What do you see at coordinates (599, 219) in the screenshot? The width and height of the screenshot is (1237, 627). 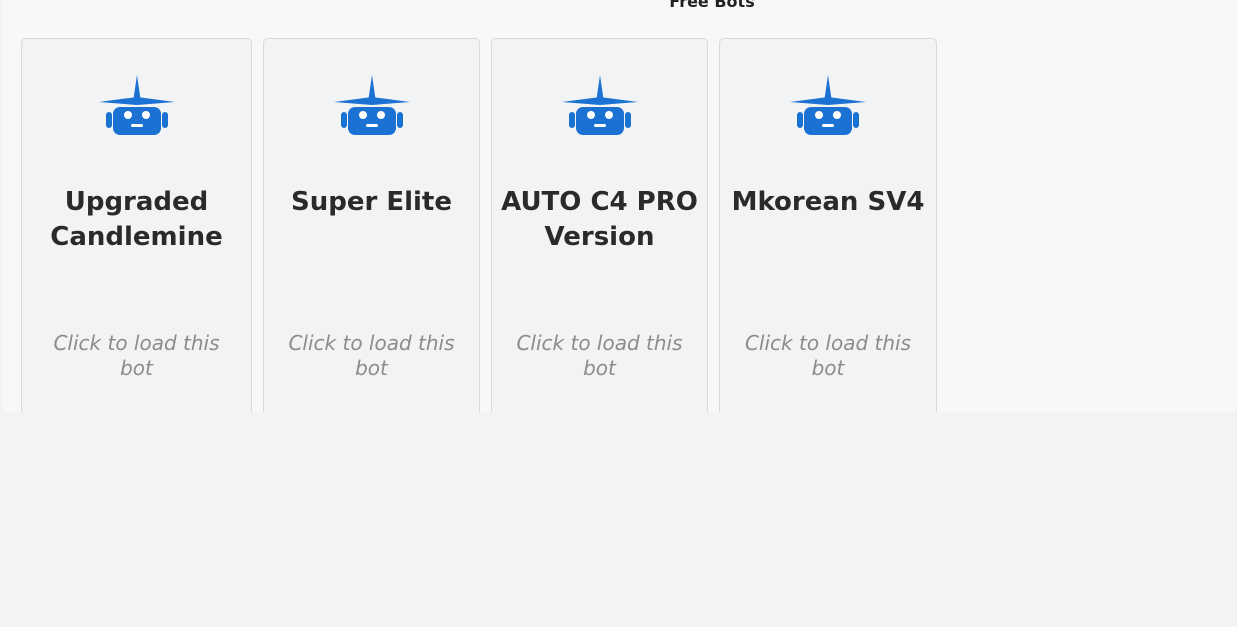 I see `bot-name: AUTO C4 PRO Version` at bounding box center [599, 219].